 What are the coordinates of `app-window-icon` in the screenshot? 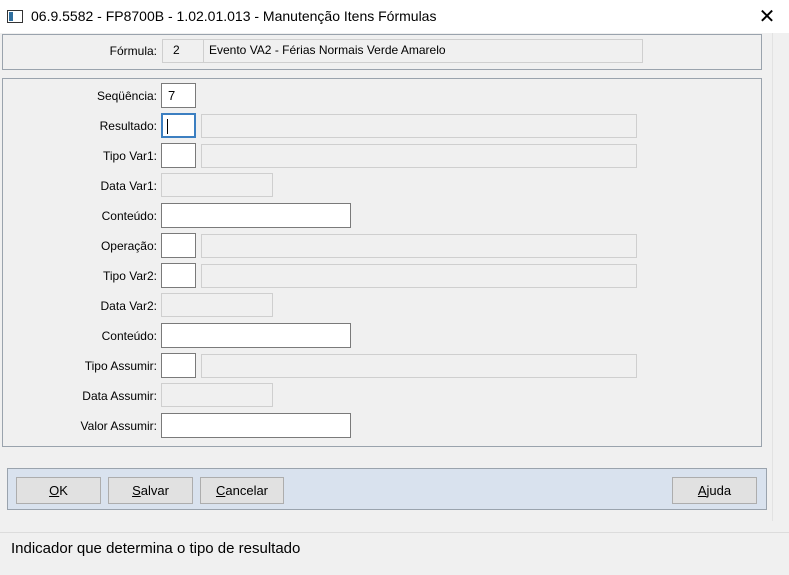 It's located at (15, 16).